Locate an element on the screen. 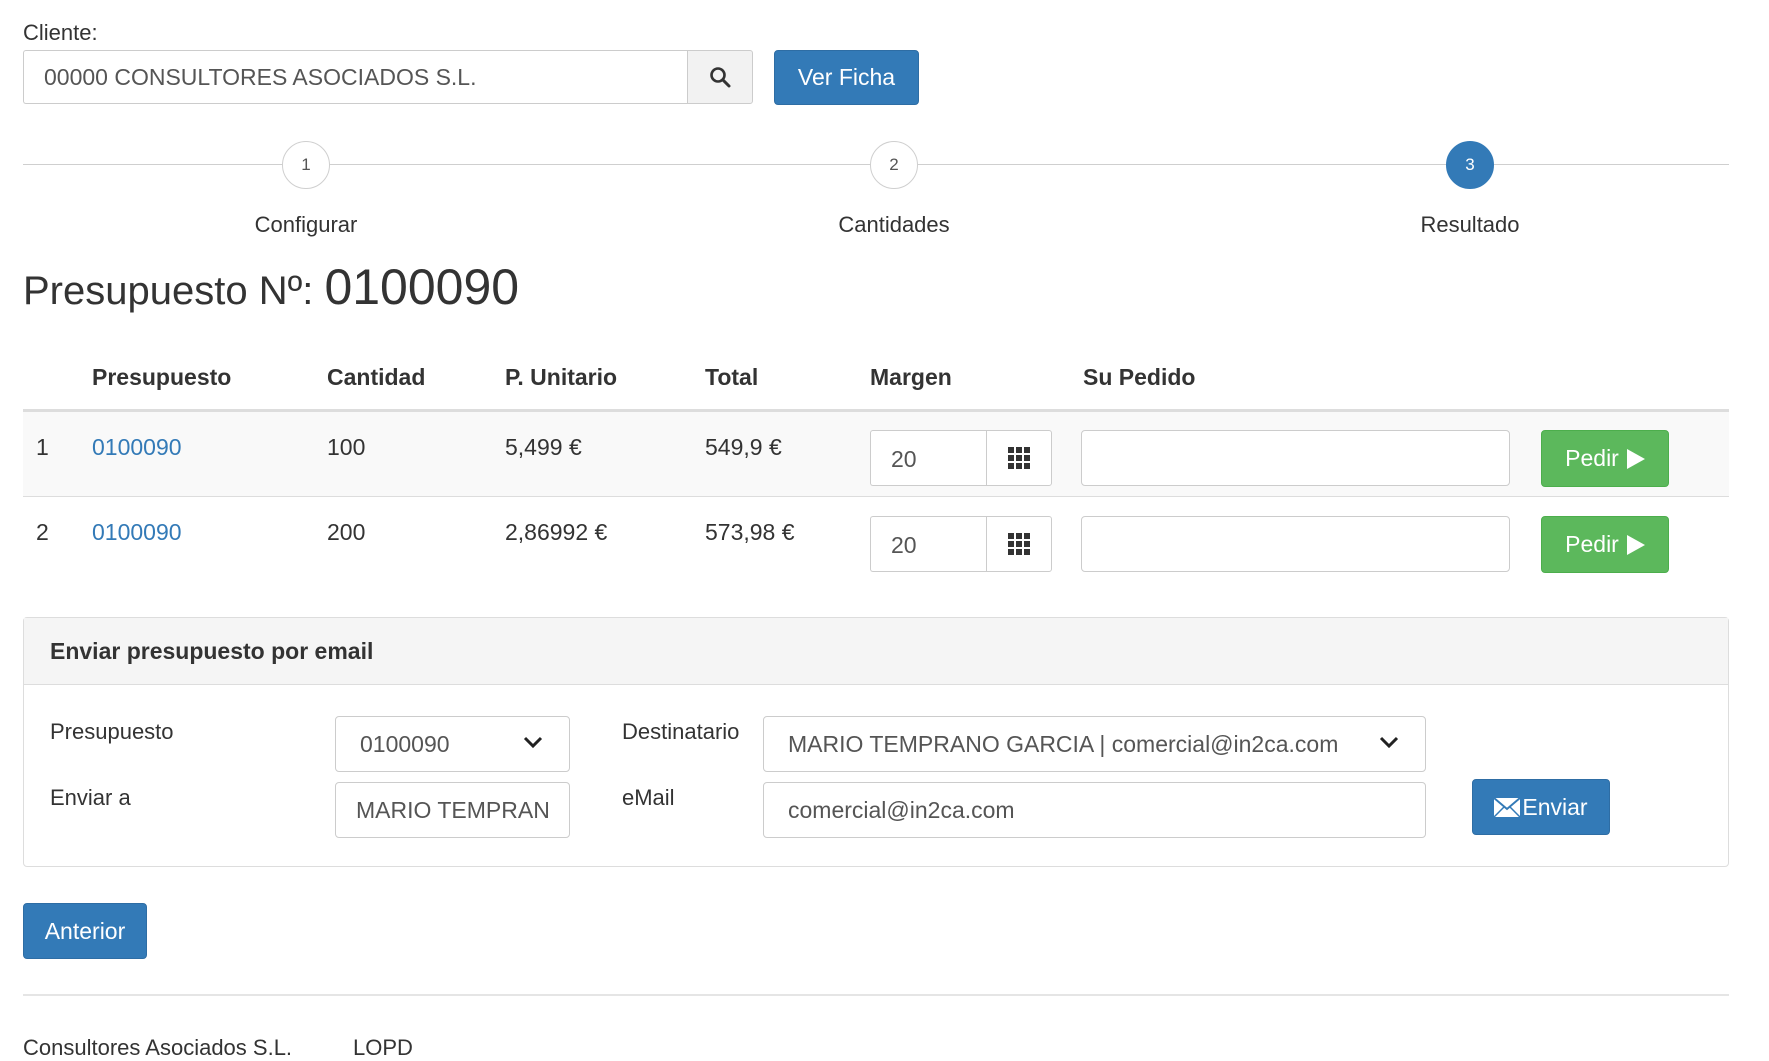 This screenshot has height=1061, width=1769. col-header-margen: Margen is located at coordinates (911, 377).